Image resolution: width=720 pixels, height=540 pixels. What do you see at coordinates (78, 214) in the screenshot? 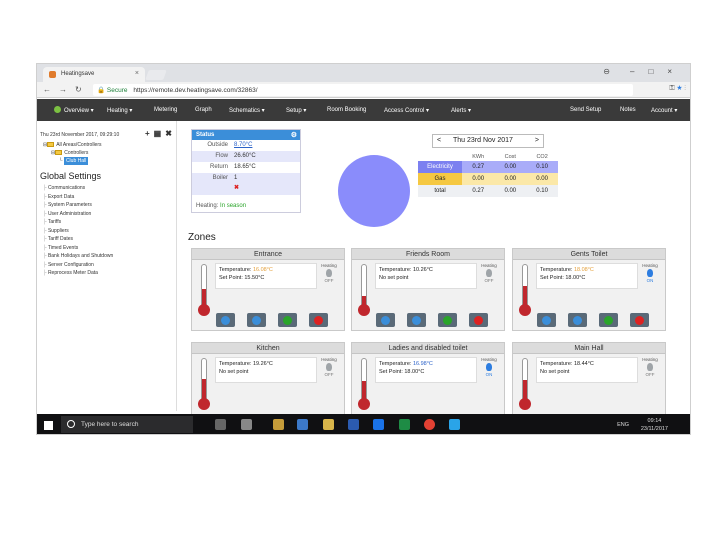
I see `gs-item: User Administration` at bounding box center [78, 214].